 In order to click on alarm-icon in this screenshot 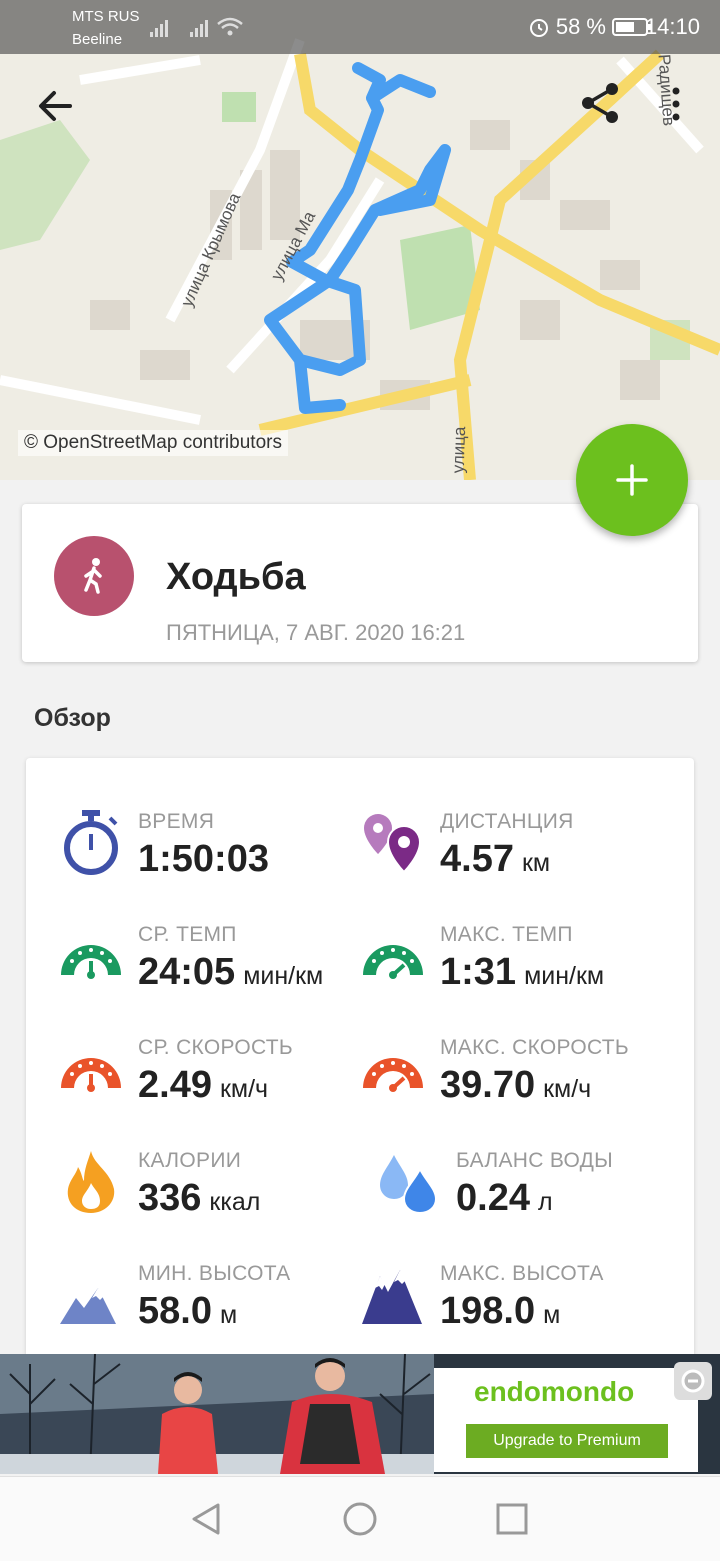, I will do `click(538, 28)`.